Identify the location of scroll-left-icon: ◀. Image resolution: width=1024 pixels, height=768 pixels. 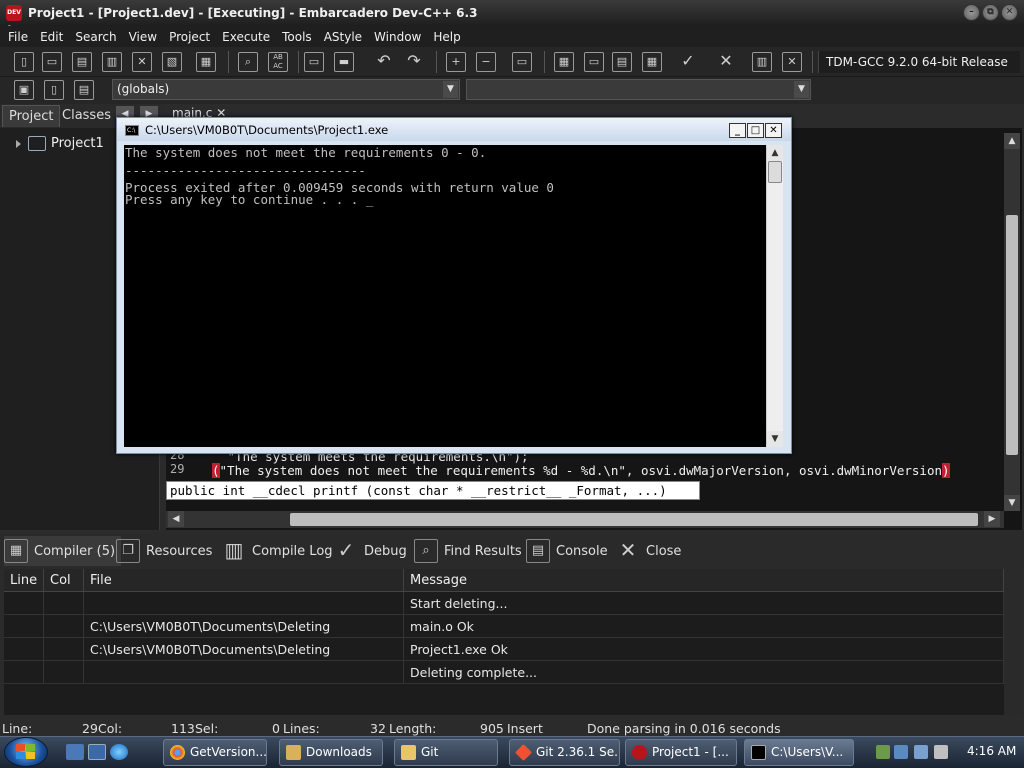
(176, 519).